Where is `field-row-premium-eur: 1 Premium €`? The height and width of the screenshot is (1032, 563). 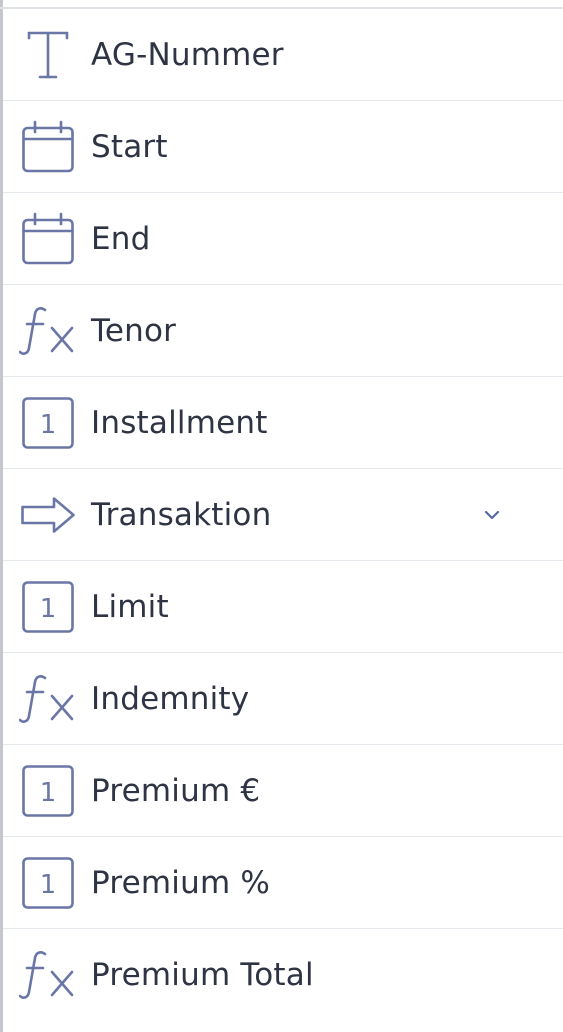
field-row-premium-eur: 1 Premium € is located at coordinates (283, 791).